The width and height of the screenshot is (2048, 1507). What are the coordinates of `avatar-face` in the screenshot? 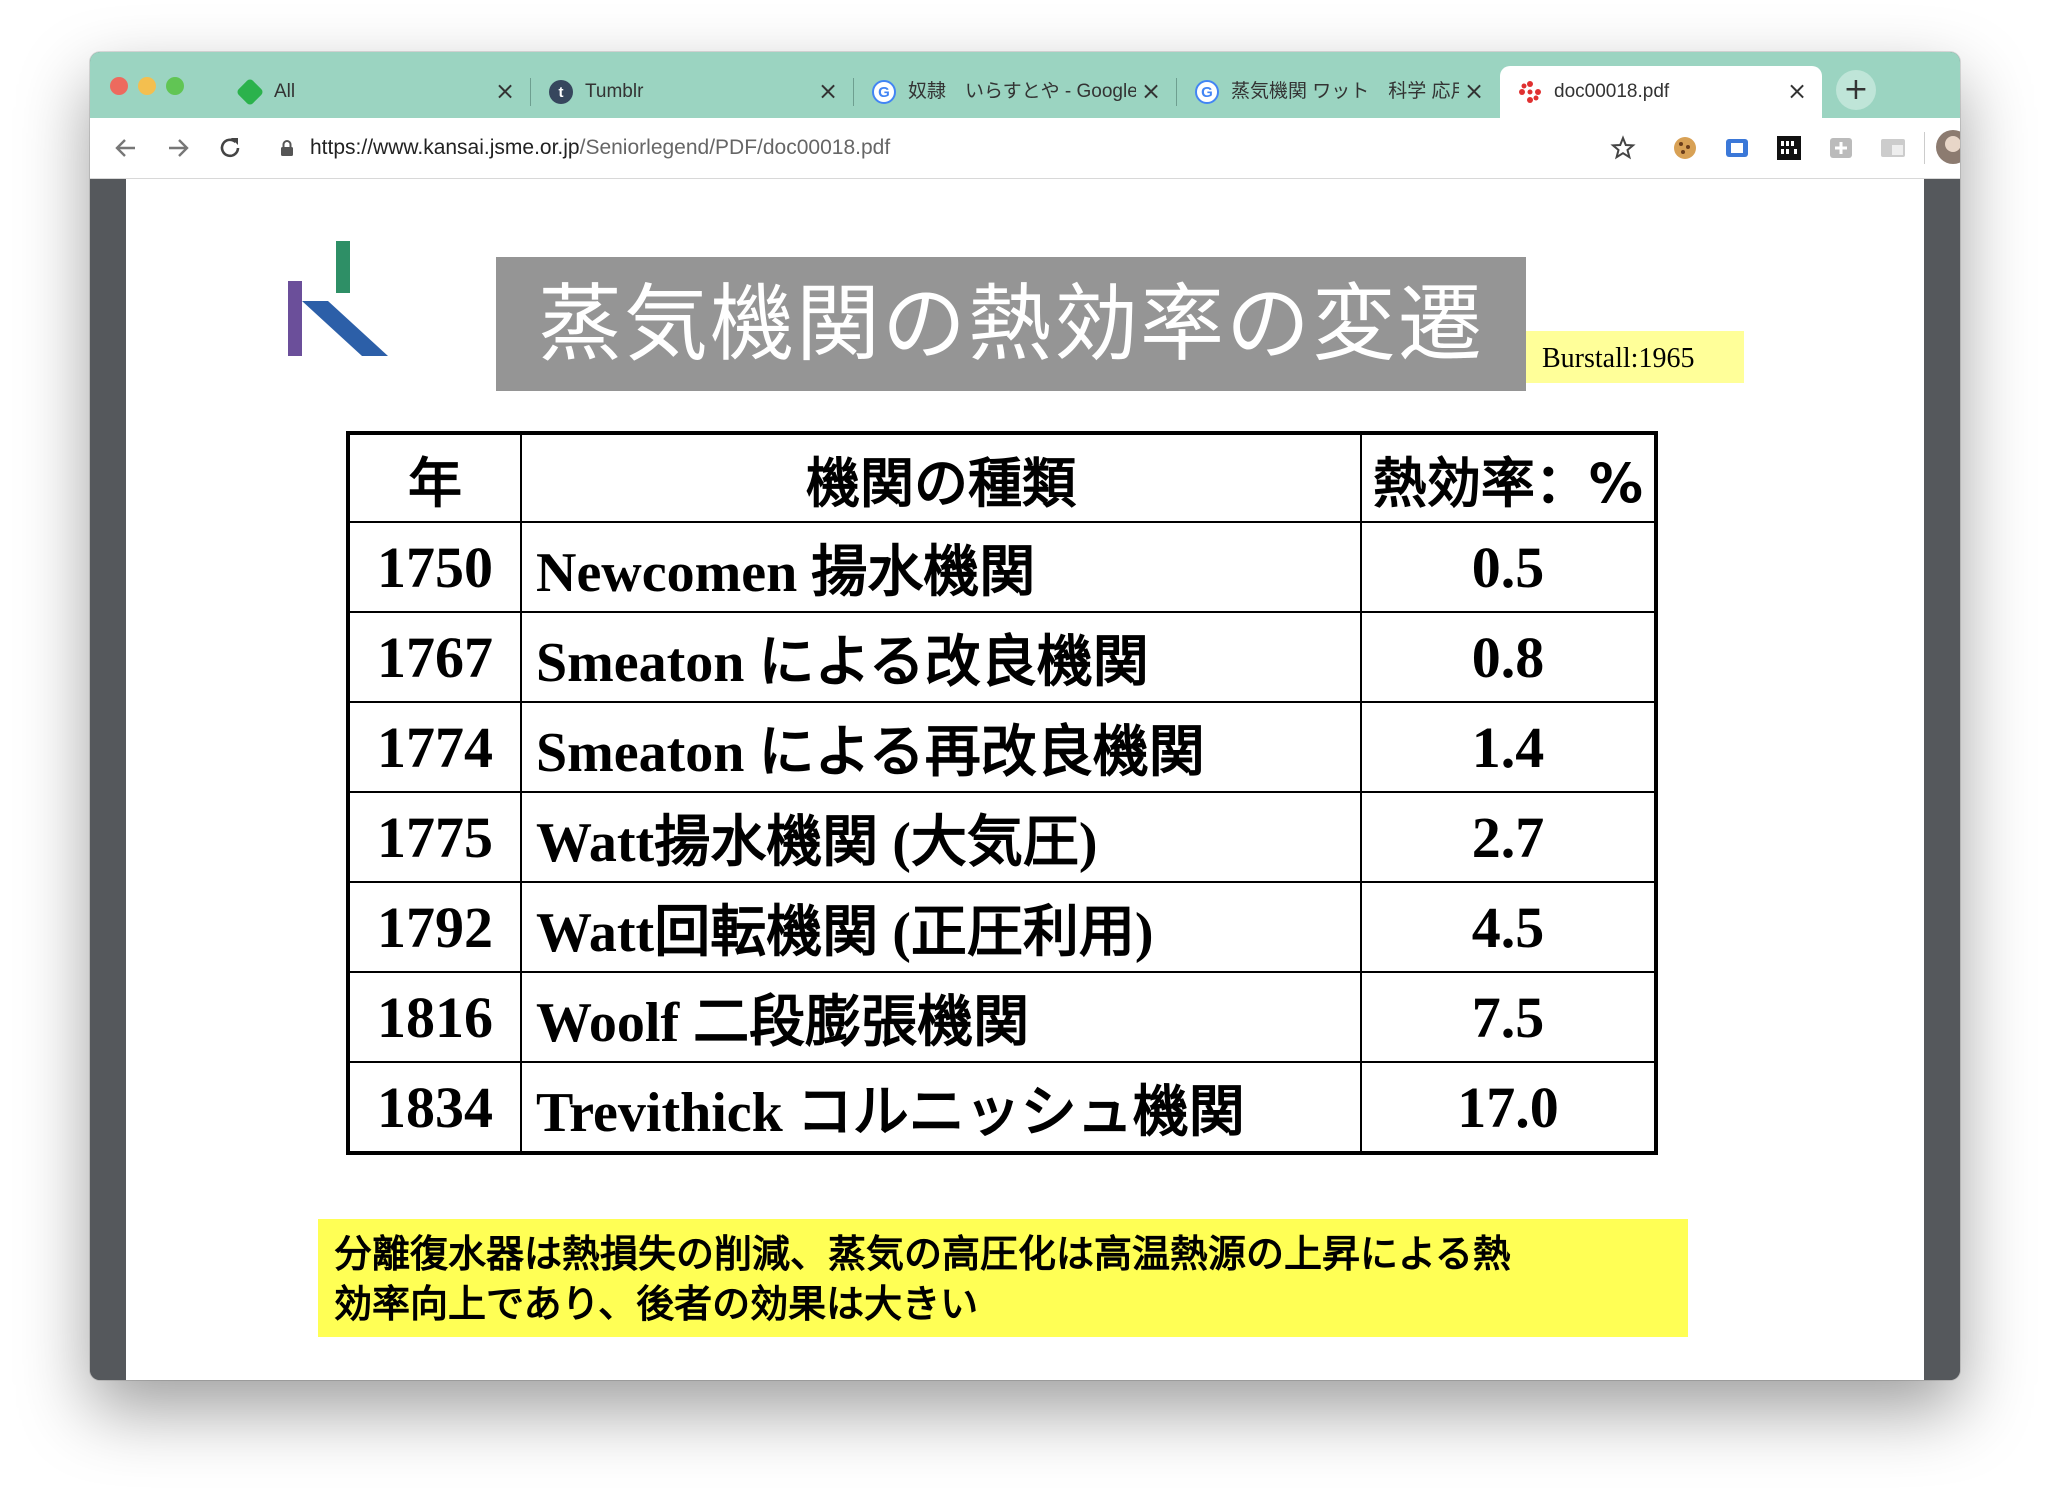 It's located at (1952, 144).